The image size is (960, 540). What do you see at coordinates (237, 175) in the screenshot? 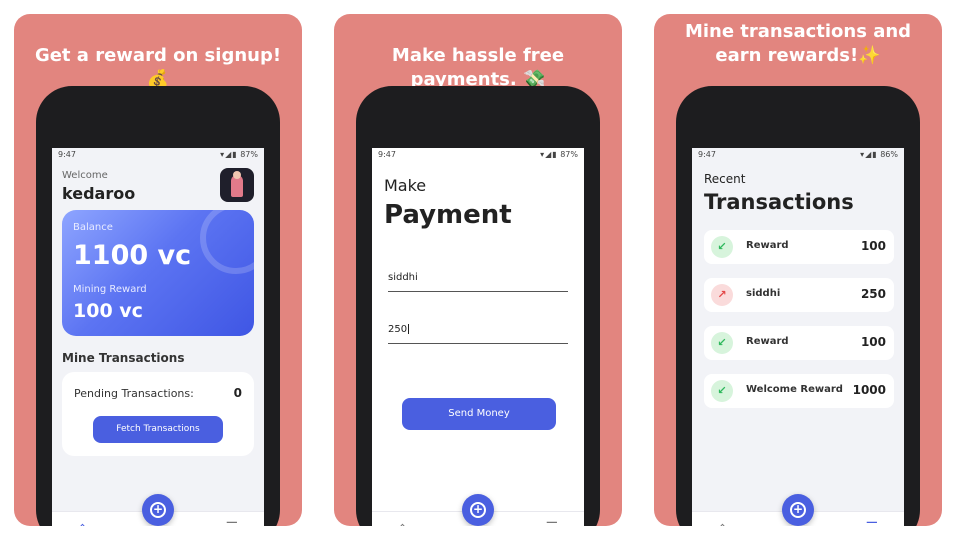
I see `avatar-head` at bounding box center [237, 175].